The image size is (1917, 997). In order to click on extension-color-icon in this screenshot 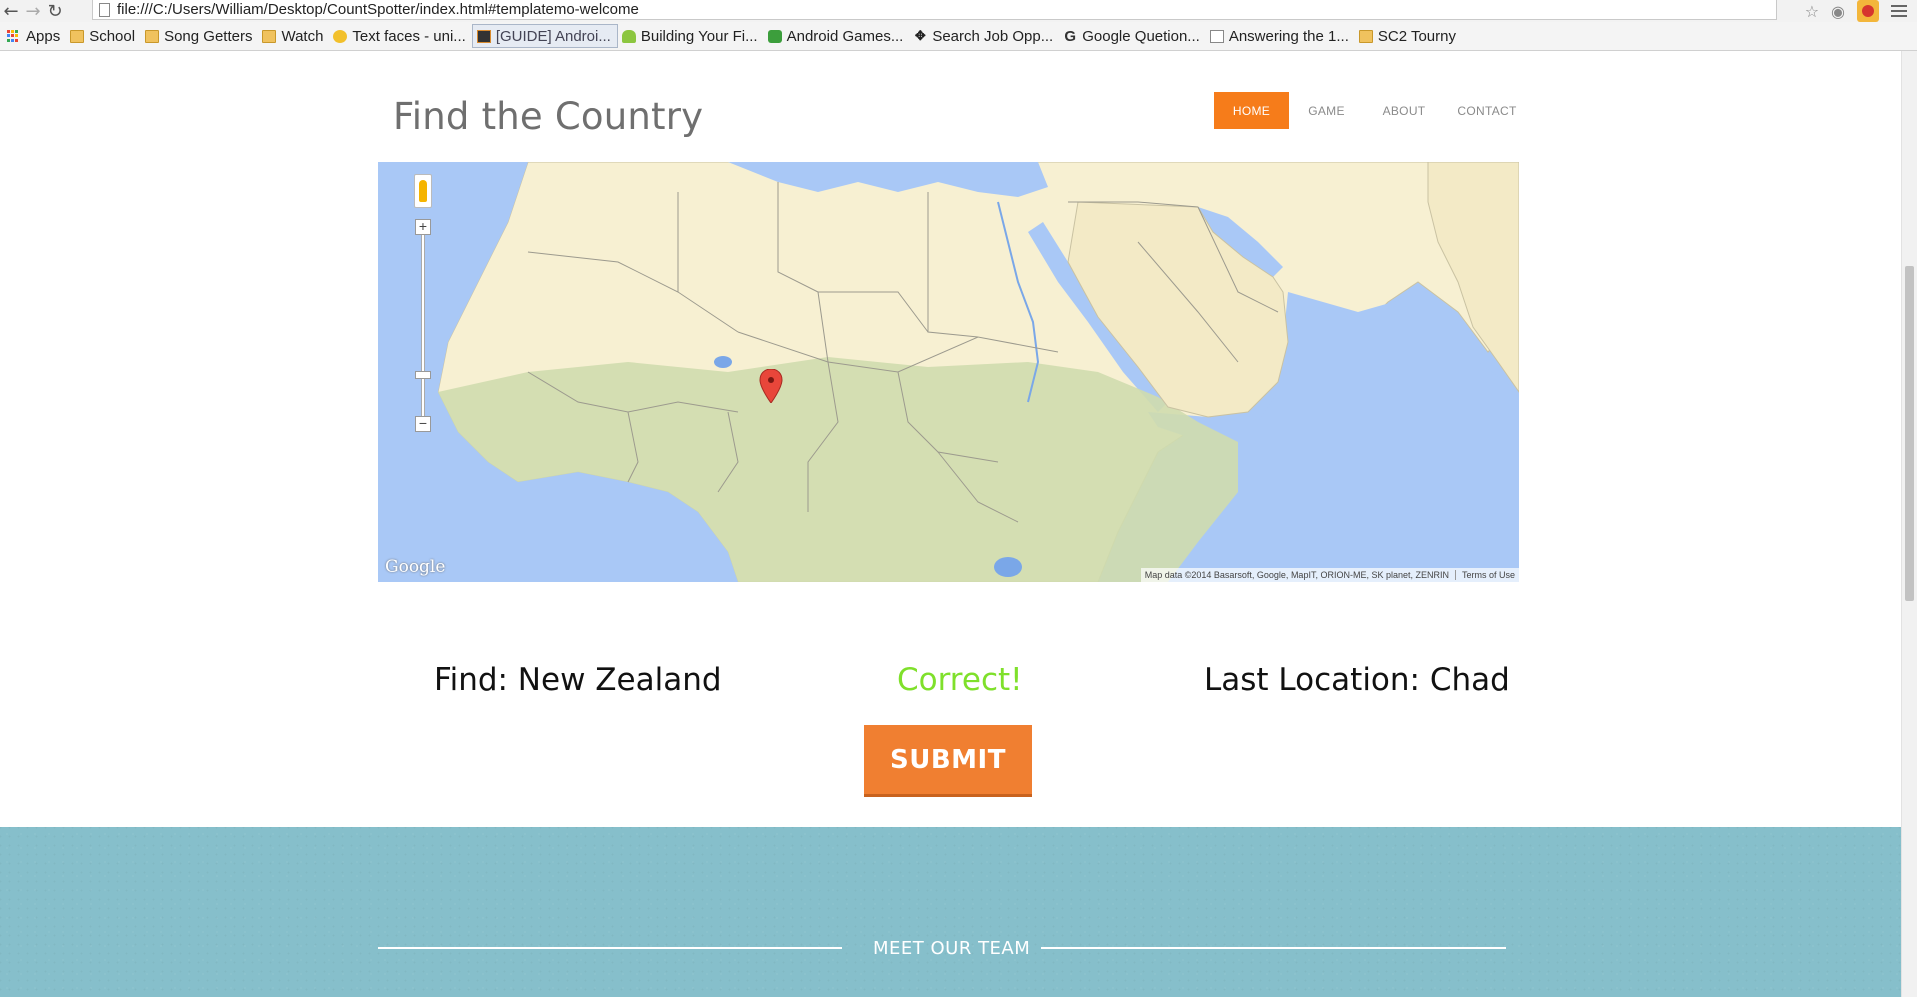, I will do `click(1868, 11)`.